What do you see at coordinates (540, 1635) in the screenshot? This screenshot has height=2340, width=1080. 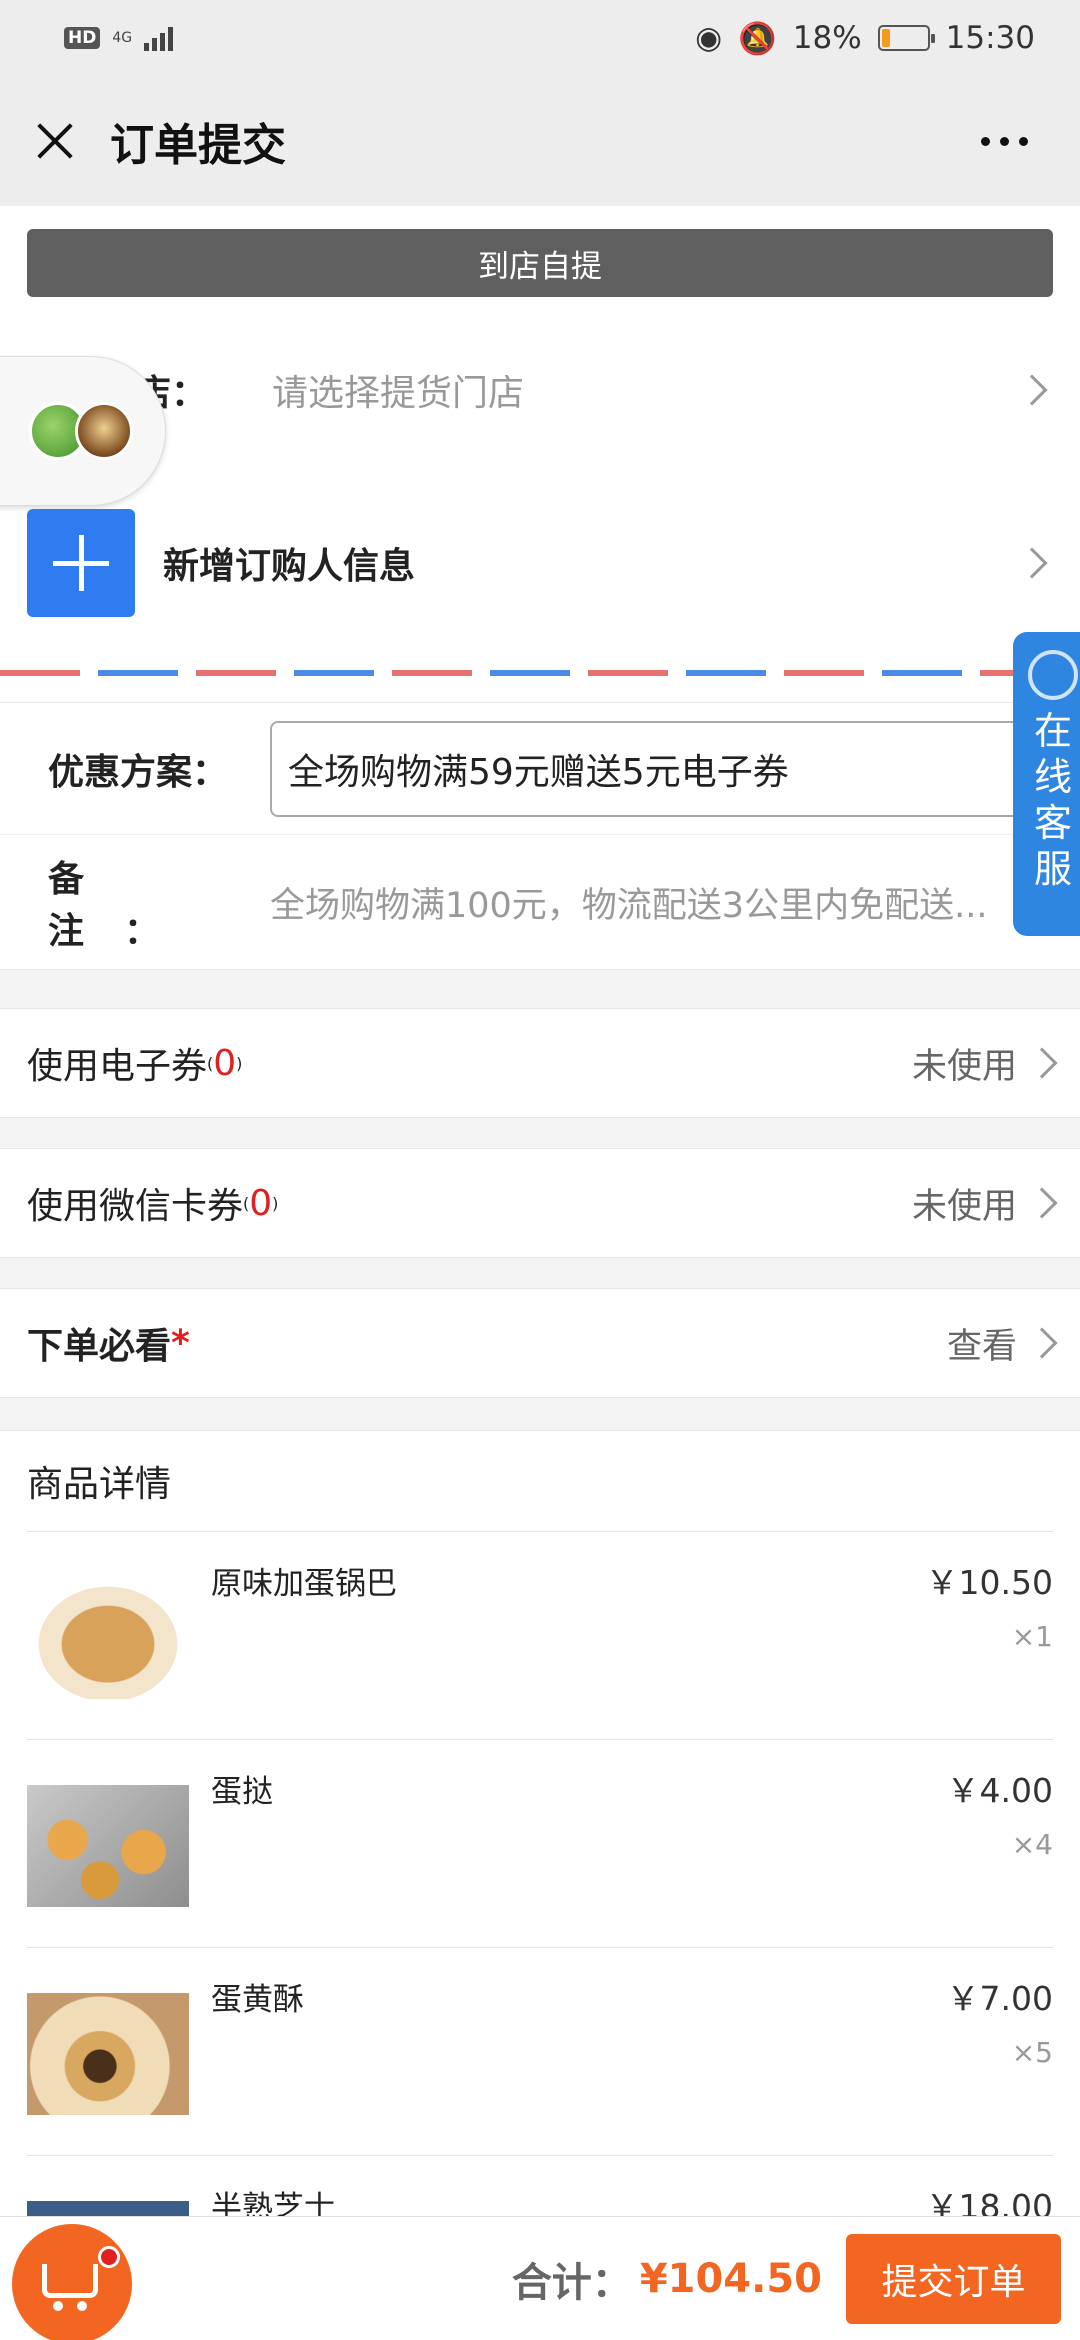 I see `goods-item: 原味加蛋锅巴 ￥10.50 ×1` at bounding box center [540, 1635].